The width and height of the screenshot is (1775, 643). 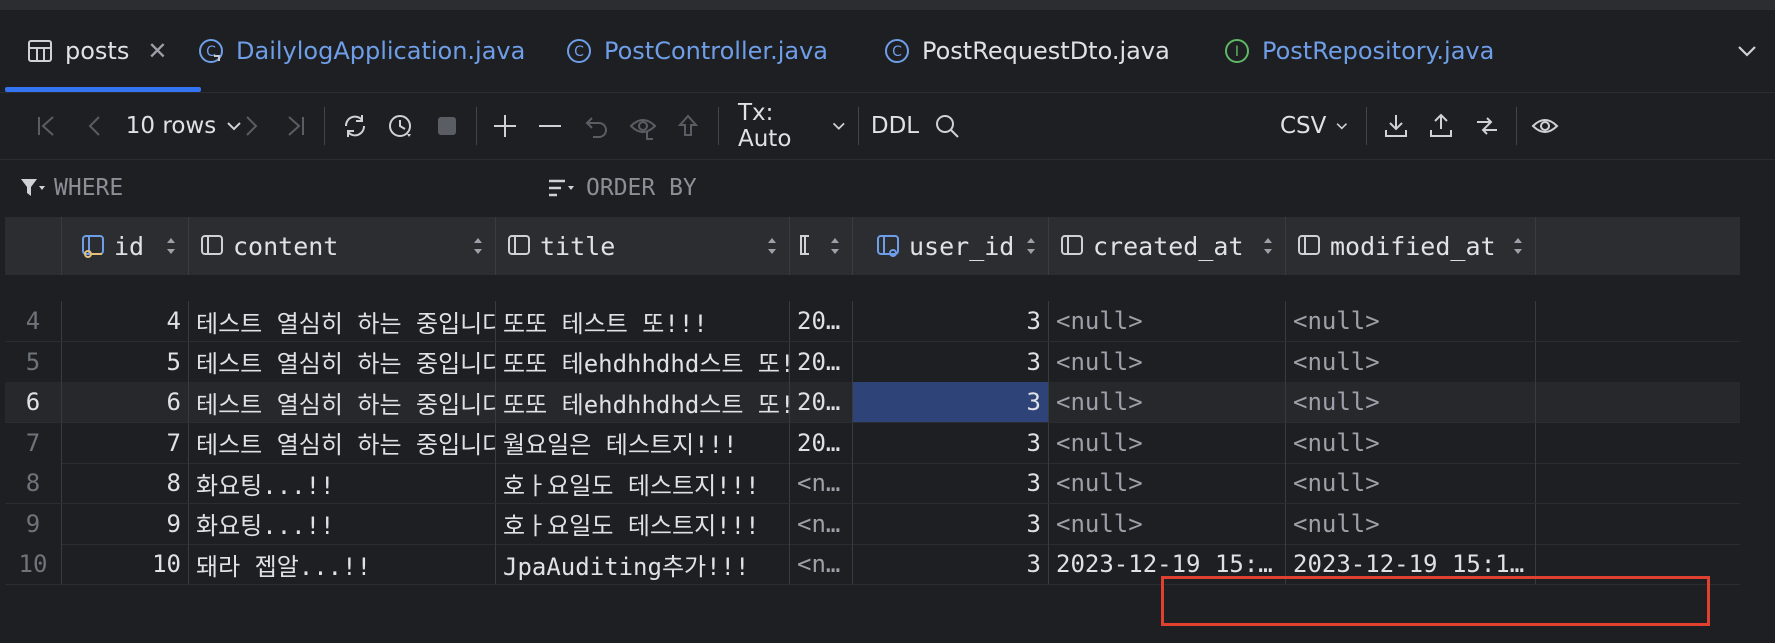 What do you see at coordinates (688, 126) in the screenshot?
I see `submit-icon` at bounding box center [688, 126].